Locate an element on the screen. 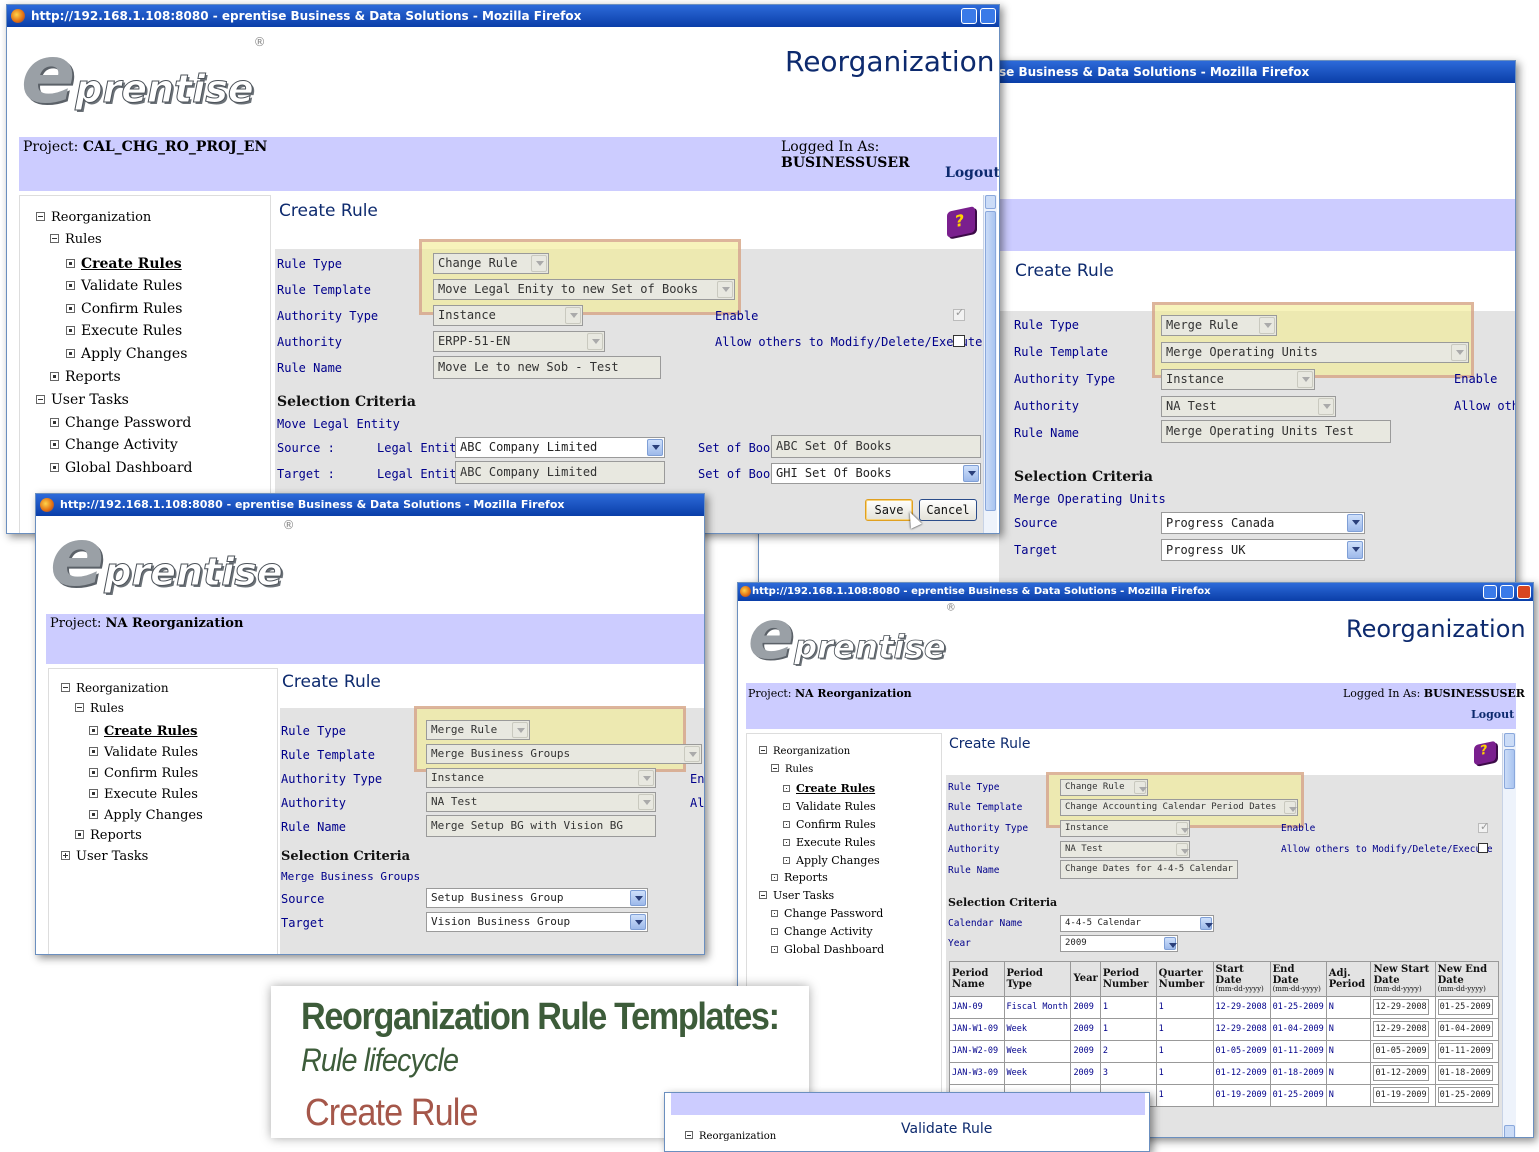 The image size is (1539, 1152). cell-new-end-date: 01-11-2009 is located at coordinates (1467, 1051).